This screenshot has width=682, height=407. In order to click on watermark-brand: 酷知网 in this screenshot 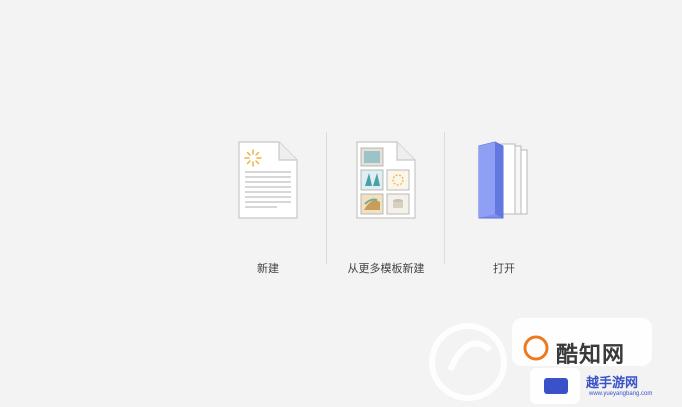, I will do `click(591, 354)`.